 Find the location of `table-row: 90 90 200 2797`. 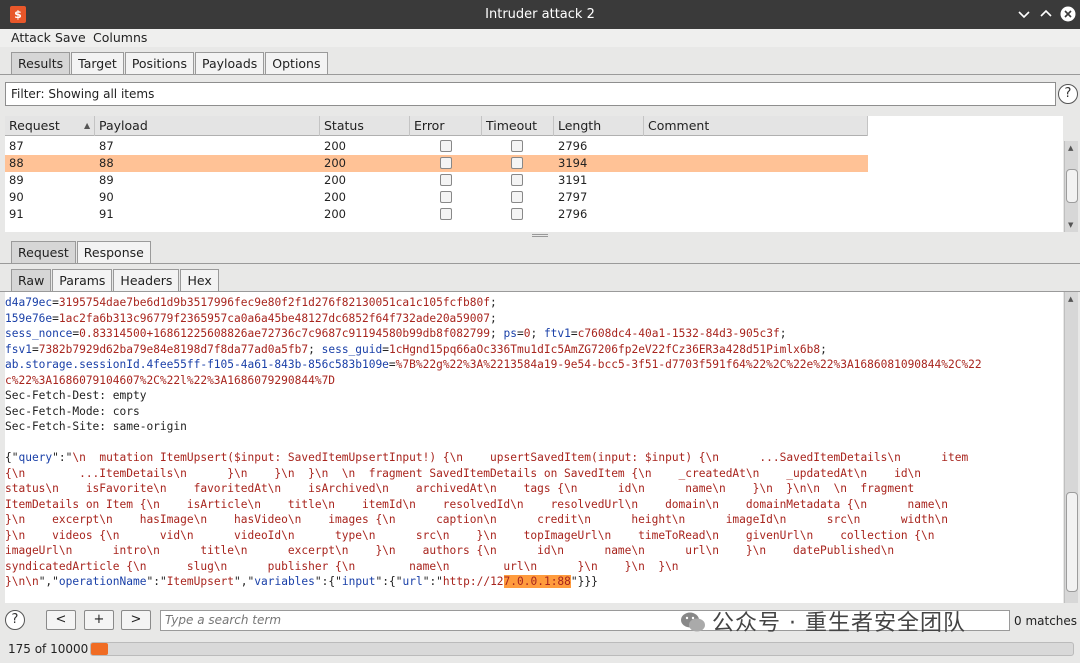

table-row: 90 90 200 2797 is located at coordinates (436, 197).